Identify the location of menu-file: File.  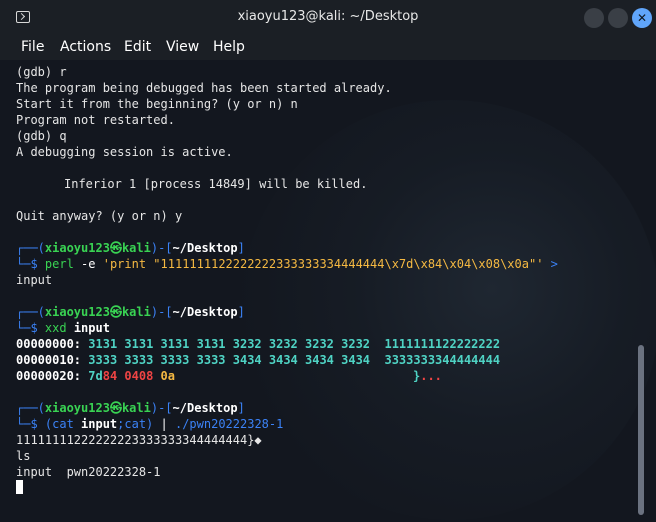
(32, 47).